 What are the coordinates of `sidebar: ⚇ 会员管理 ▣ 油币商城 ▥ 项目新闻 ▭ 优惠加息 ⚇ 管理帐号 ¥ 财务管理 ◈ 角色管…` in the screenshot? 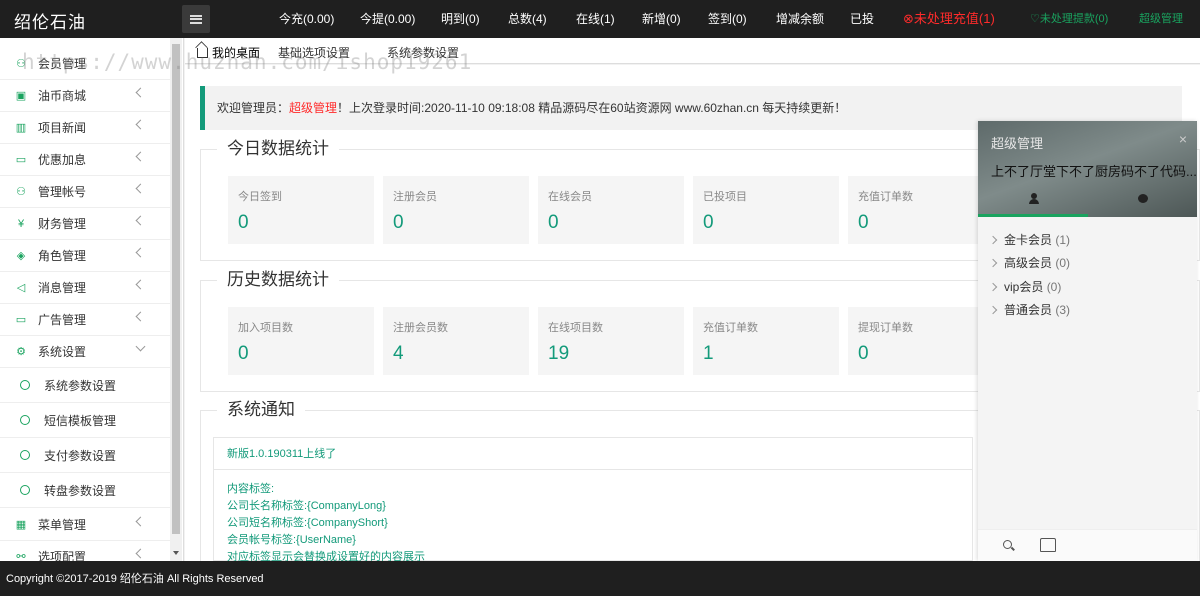 It's located at (92, 299).